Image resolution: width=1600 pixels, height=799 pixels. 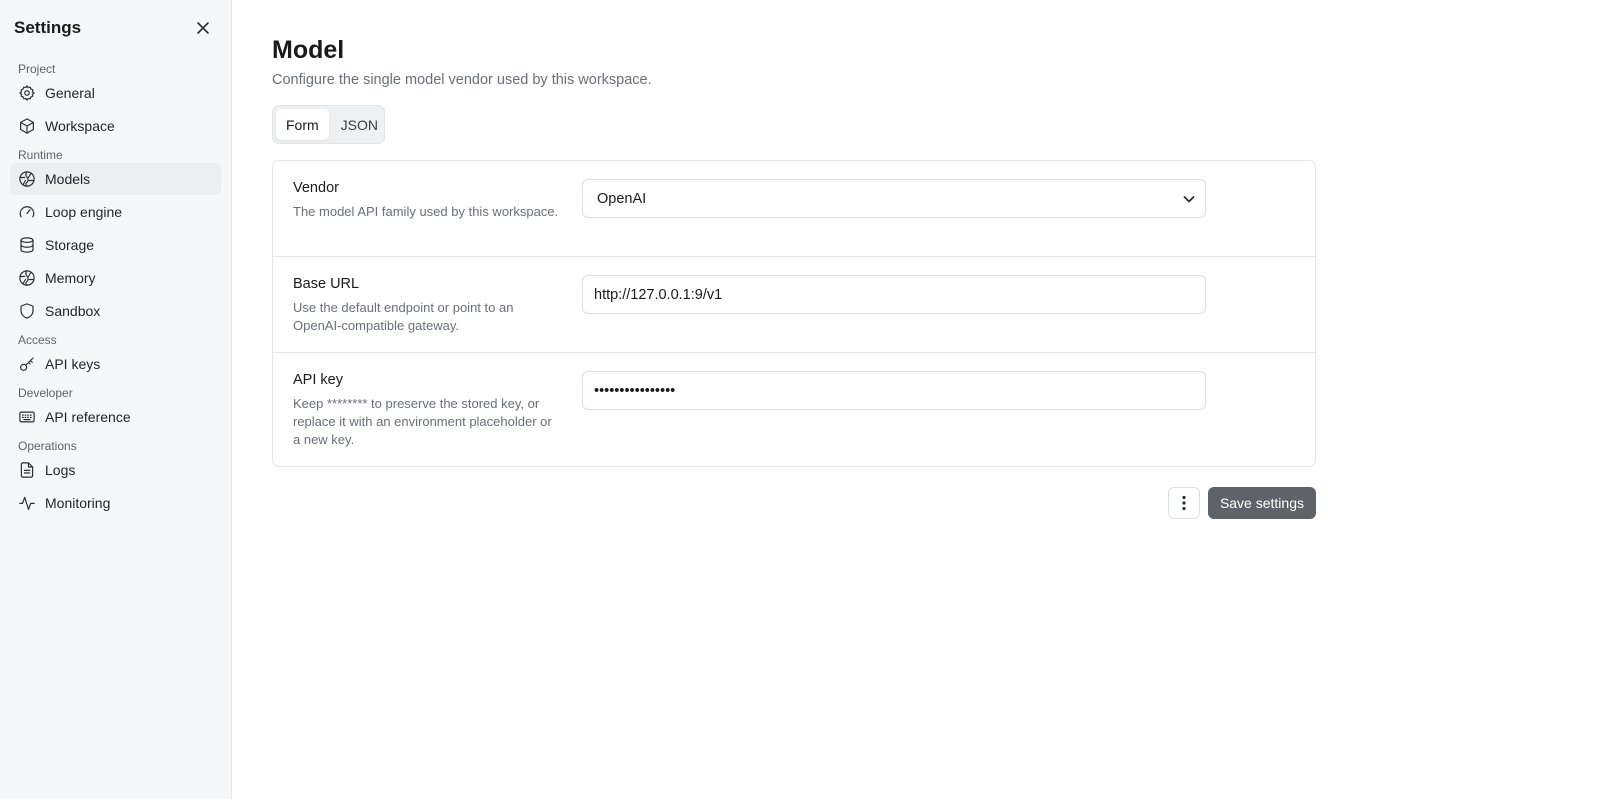 I want to click on page-title: Model, so click(x=308, y=50).